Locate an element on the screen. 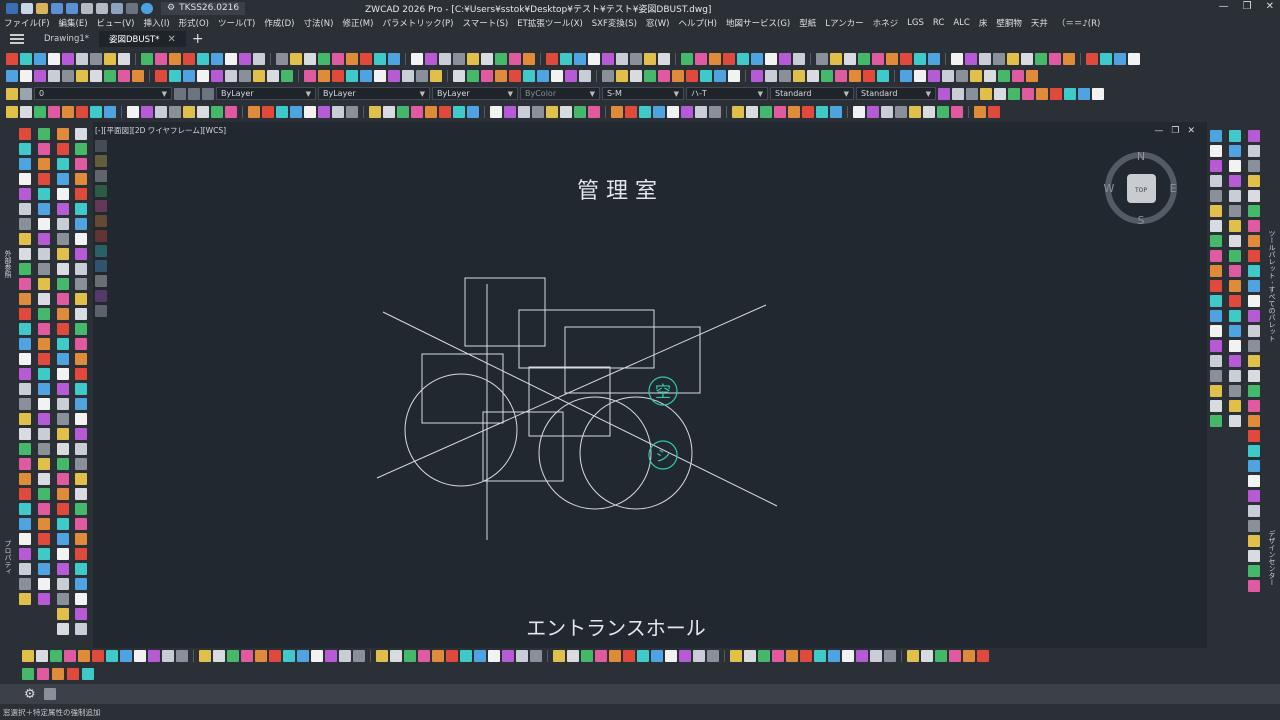  plotstyle-dropdown: ByColor ▼ is located at coordinates (560, 93).